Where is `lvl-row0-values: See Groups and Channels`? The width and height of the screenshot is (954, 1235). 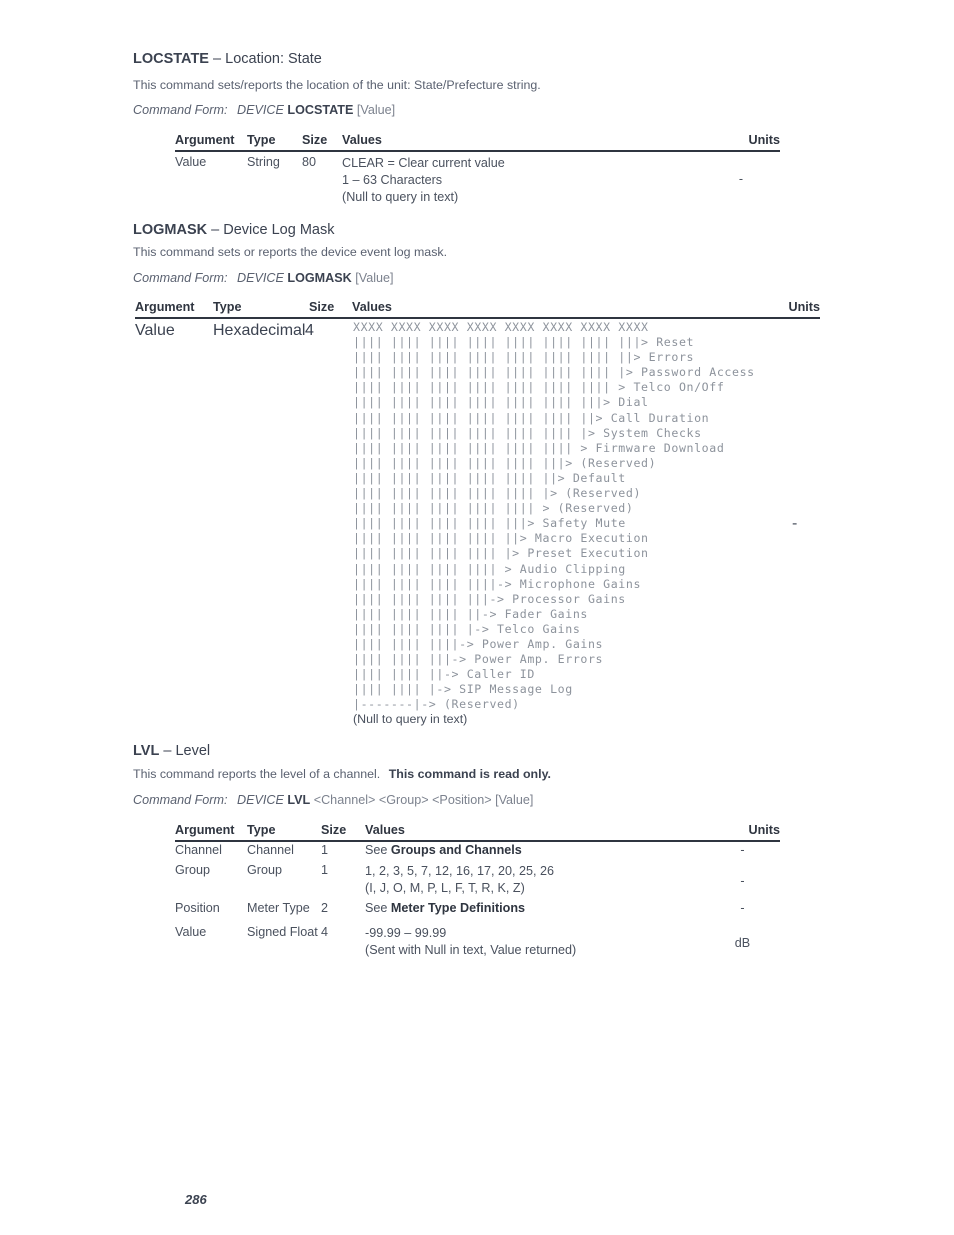
lvl-row0-values: See Groups and Channels is located at coordinates (535, 853).